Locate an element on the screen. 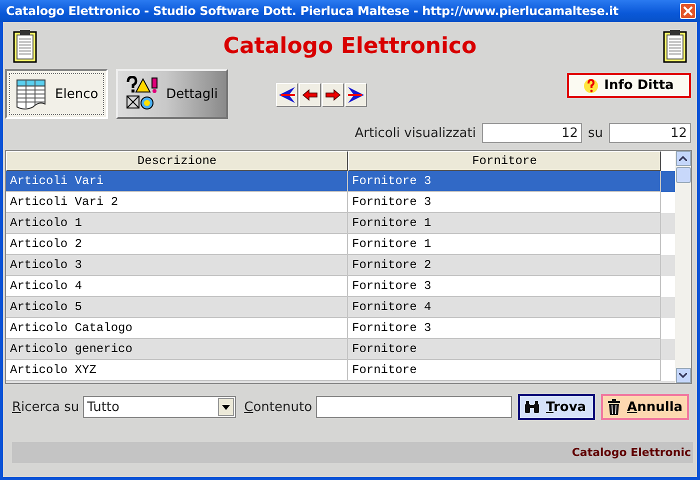 This screenshot has height=480, width=700. shown-count-field: 12 is located at coordinates (532, 133).